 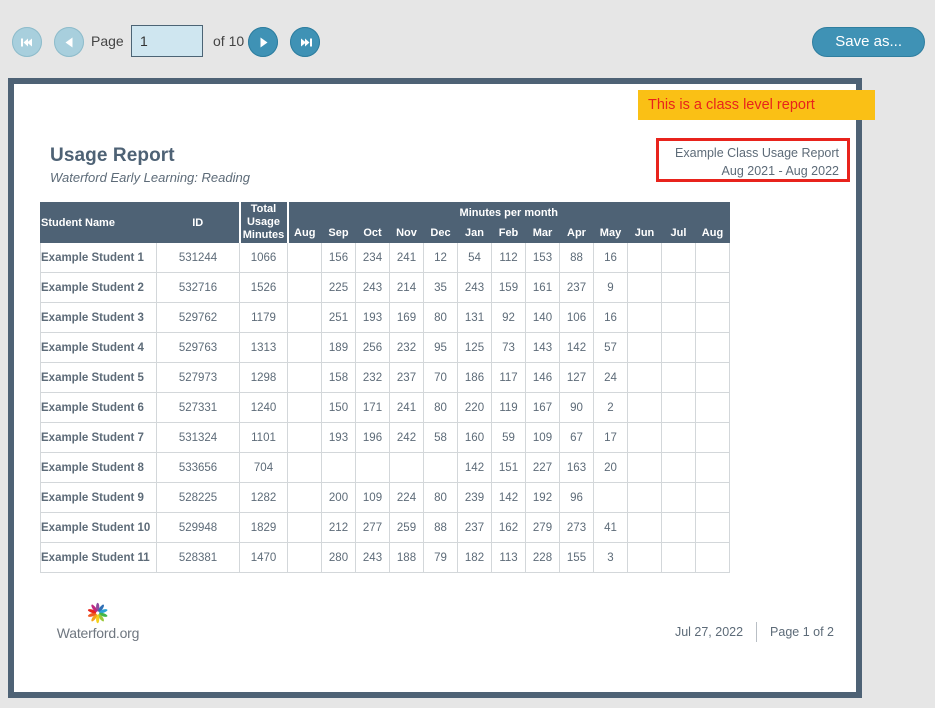 I want to click on cell-total-usage-minutes: 1240, so click(x=263, y=407).